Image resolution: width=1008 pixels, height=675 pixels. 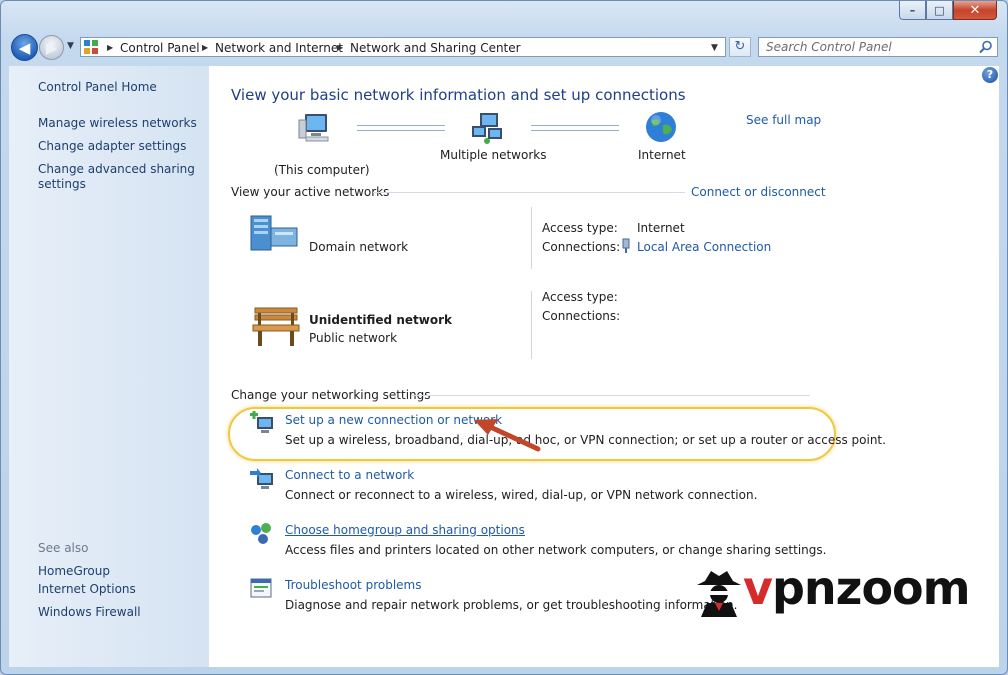 What do you see at coordinates (493, 155) in the screenshot?
I see `map-multiple-networks-label: Multiple networks` at bounding box center [493, 155].